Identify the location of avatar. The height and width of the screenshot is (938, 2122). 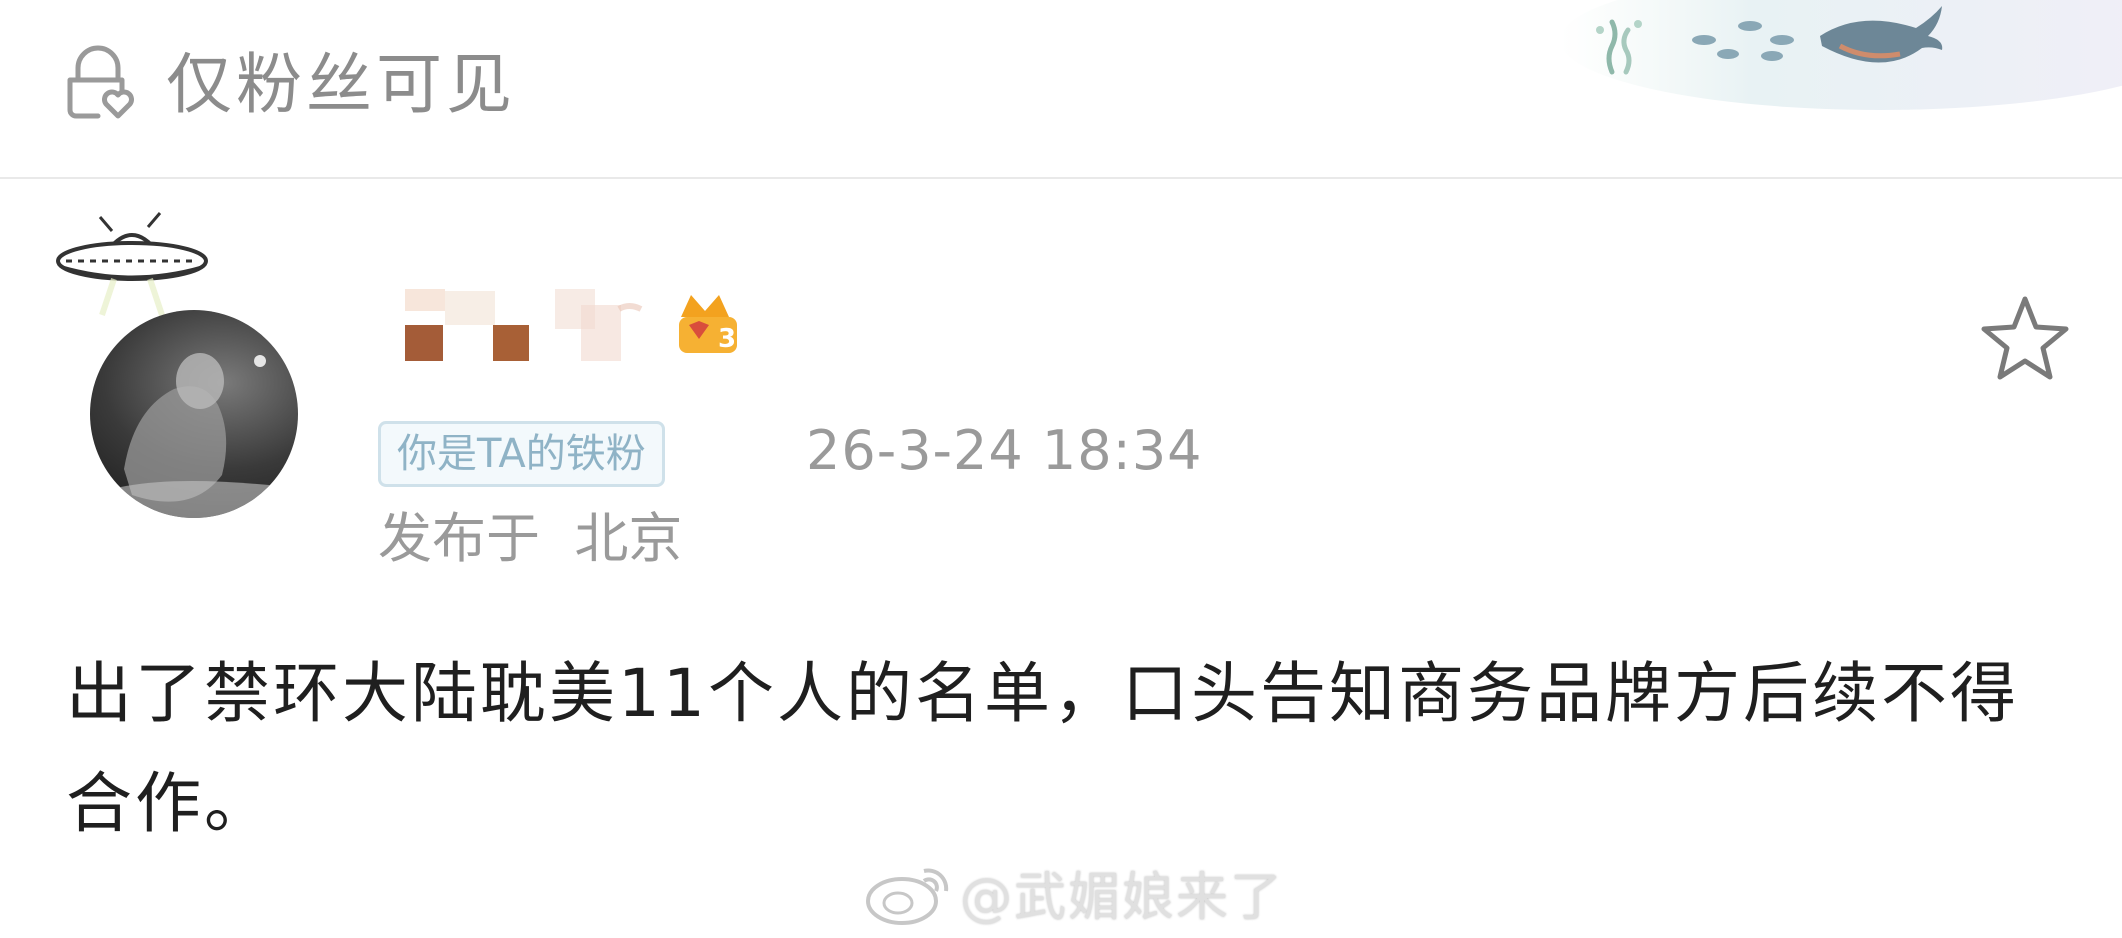
(209, 414).